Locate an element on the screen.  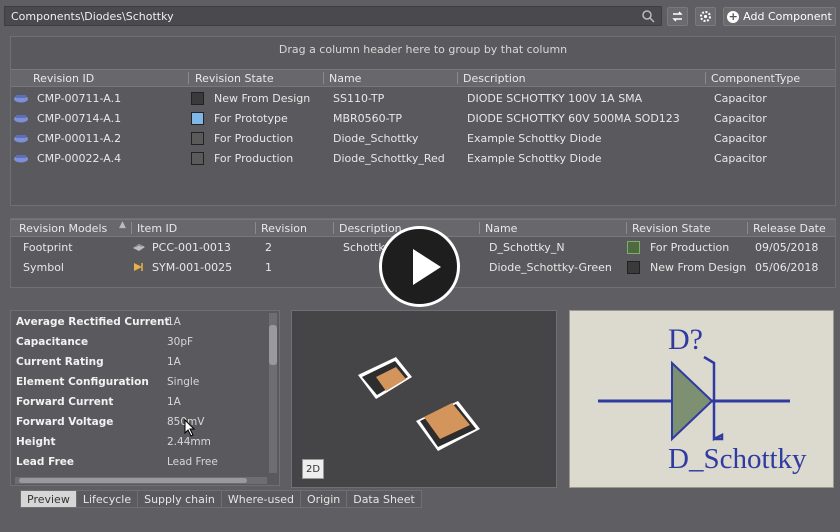
property-value: 1A is located at coordinates (174, 402).